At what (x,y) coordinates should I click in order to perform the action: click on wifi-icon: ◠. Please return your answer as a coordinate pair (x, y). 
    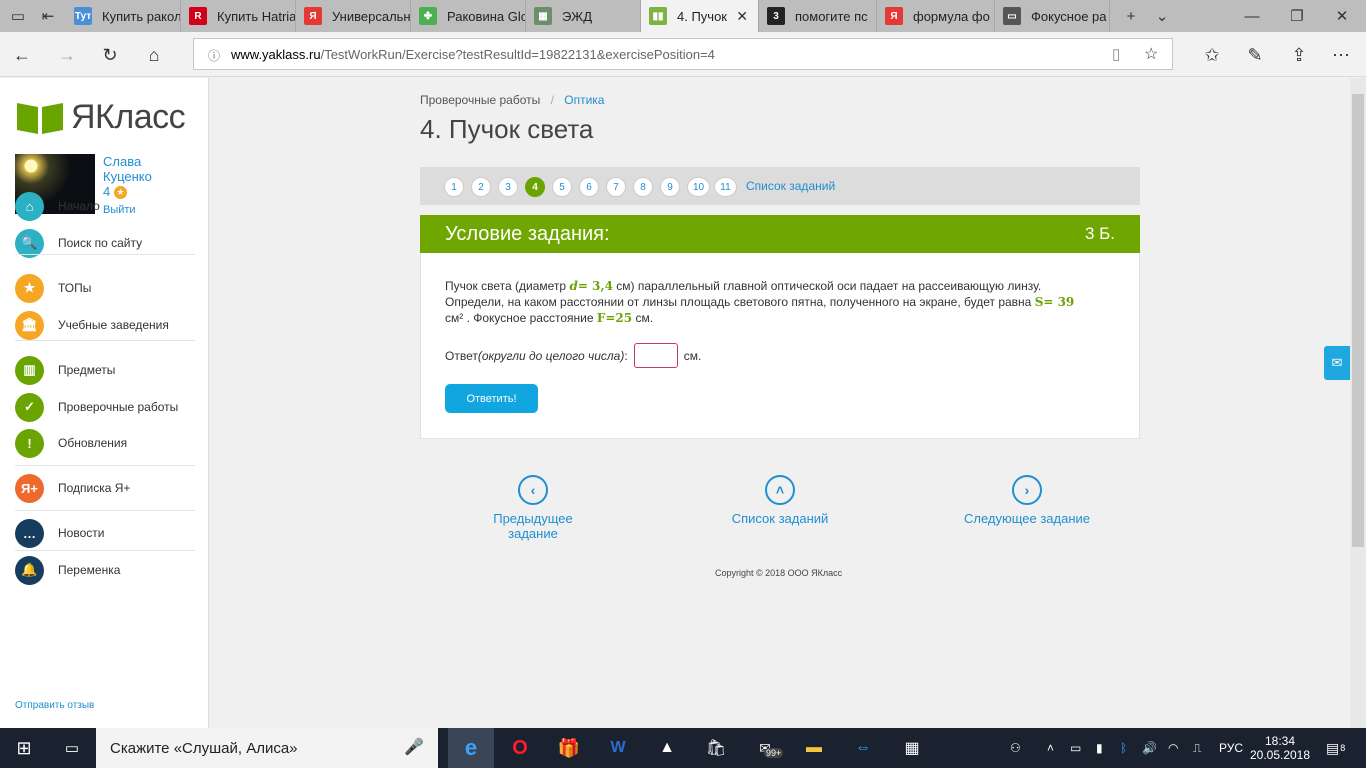
    Looking at the image, I should click on (1173, 748).